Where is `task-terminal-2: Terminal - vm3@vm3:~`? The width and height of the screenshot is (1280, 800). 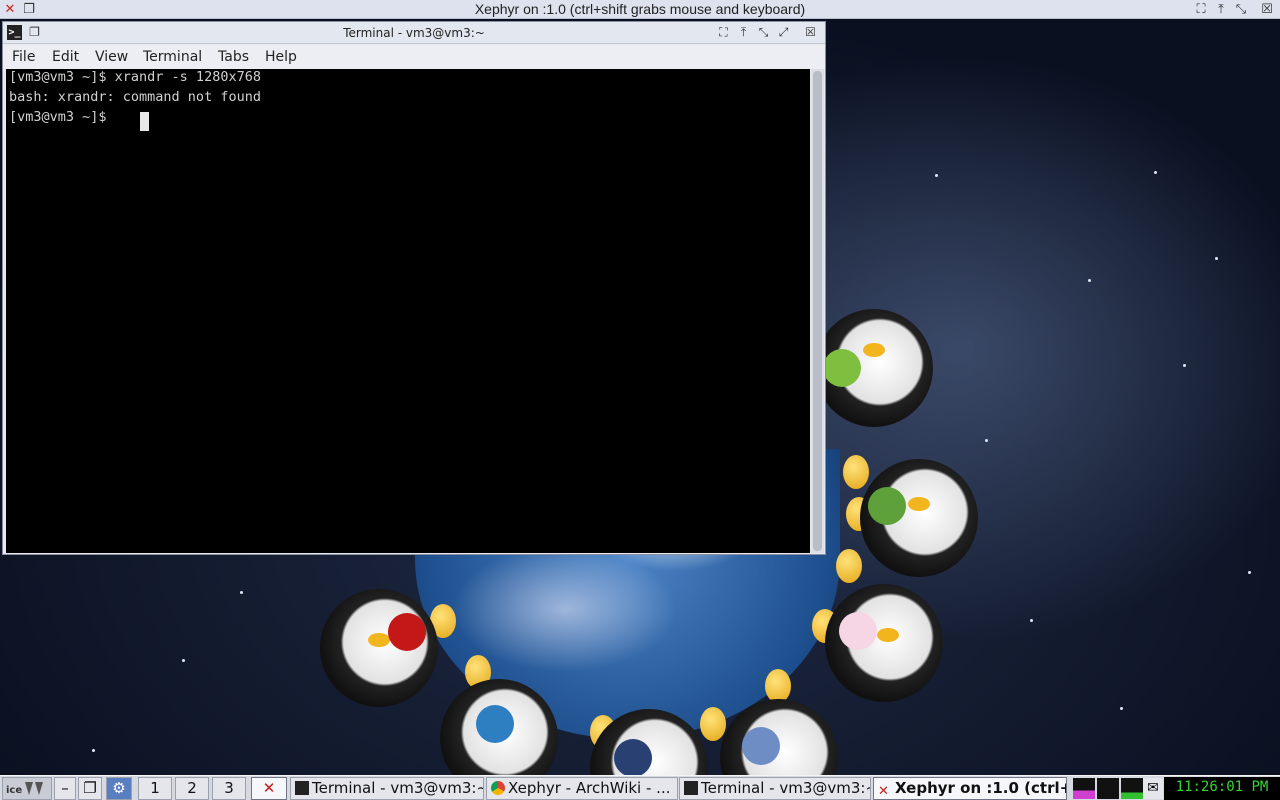
task-terminal-2: Terminal - vm3@vm3:~ is located at coordinates (775, 788).